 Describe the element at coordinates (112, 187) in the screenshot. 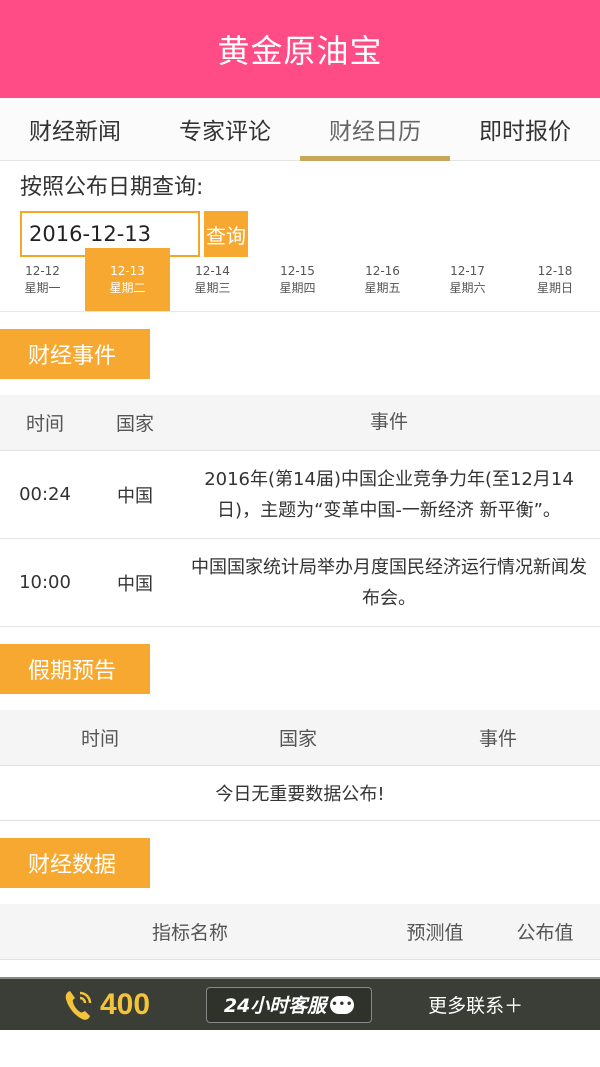

I see `query-label: 按照公布日期查询:` at that location.